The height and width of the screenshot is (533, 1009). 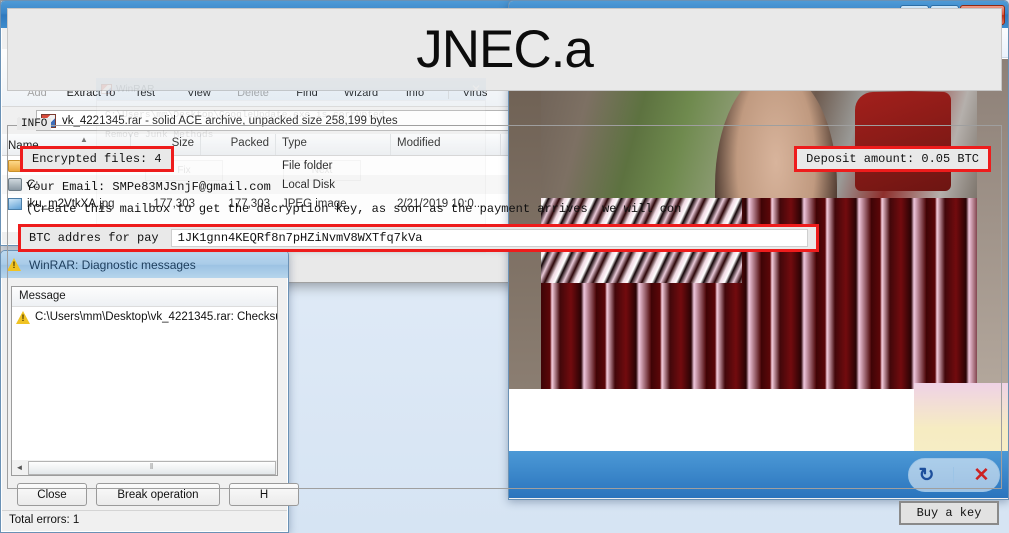 I want to click on buy-a-key-button: Buy a key, so click(x=949, y=513).